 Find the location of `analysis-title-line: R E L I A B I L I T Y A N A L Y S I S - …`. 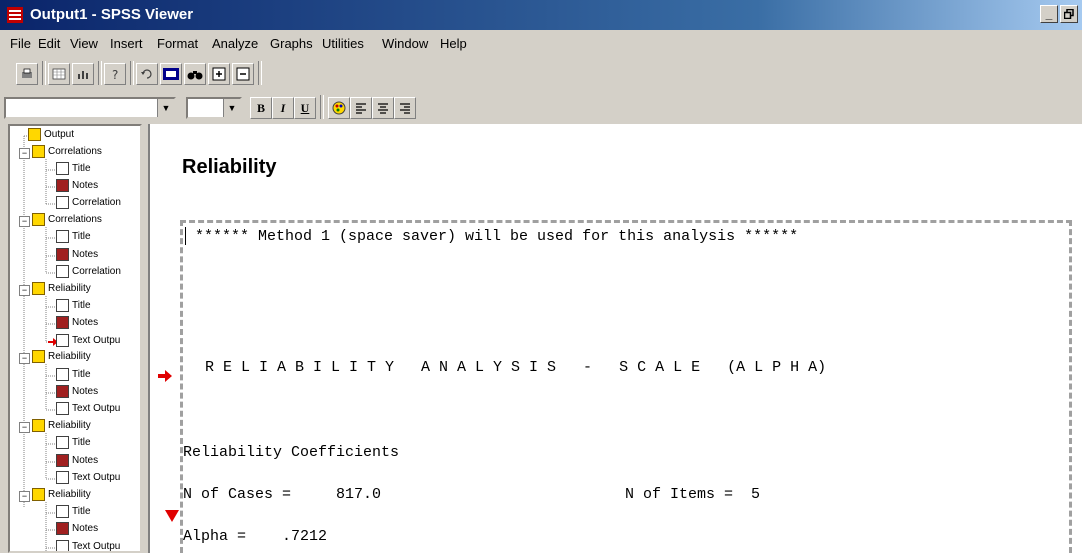

analysis-title-line: R E L I A B I L I T Y A N A L Y S I S - … is located at coordinates (516, 367).